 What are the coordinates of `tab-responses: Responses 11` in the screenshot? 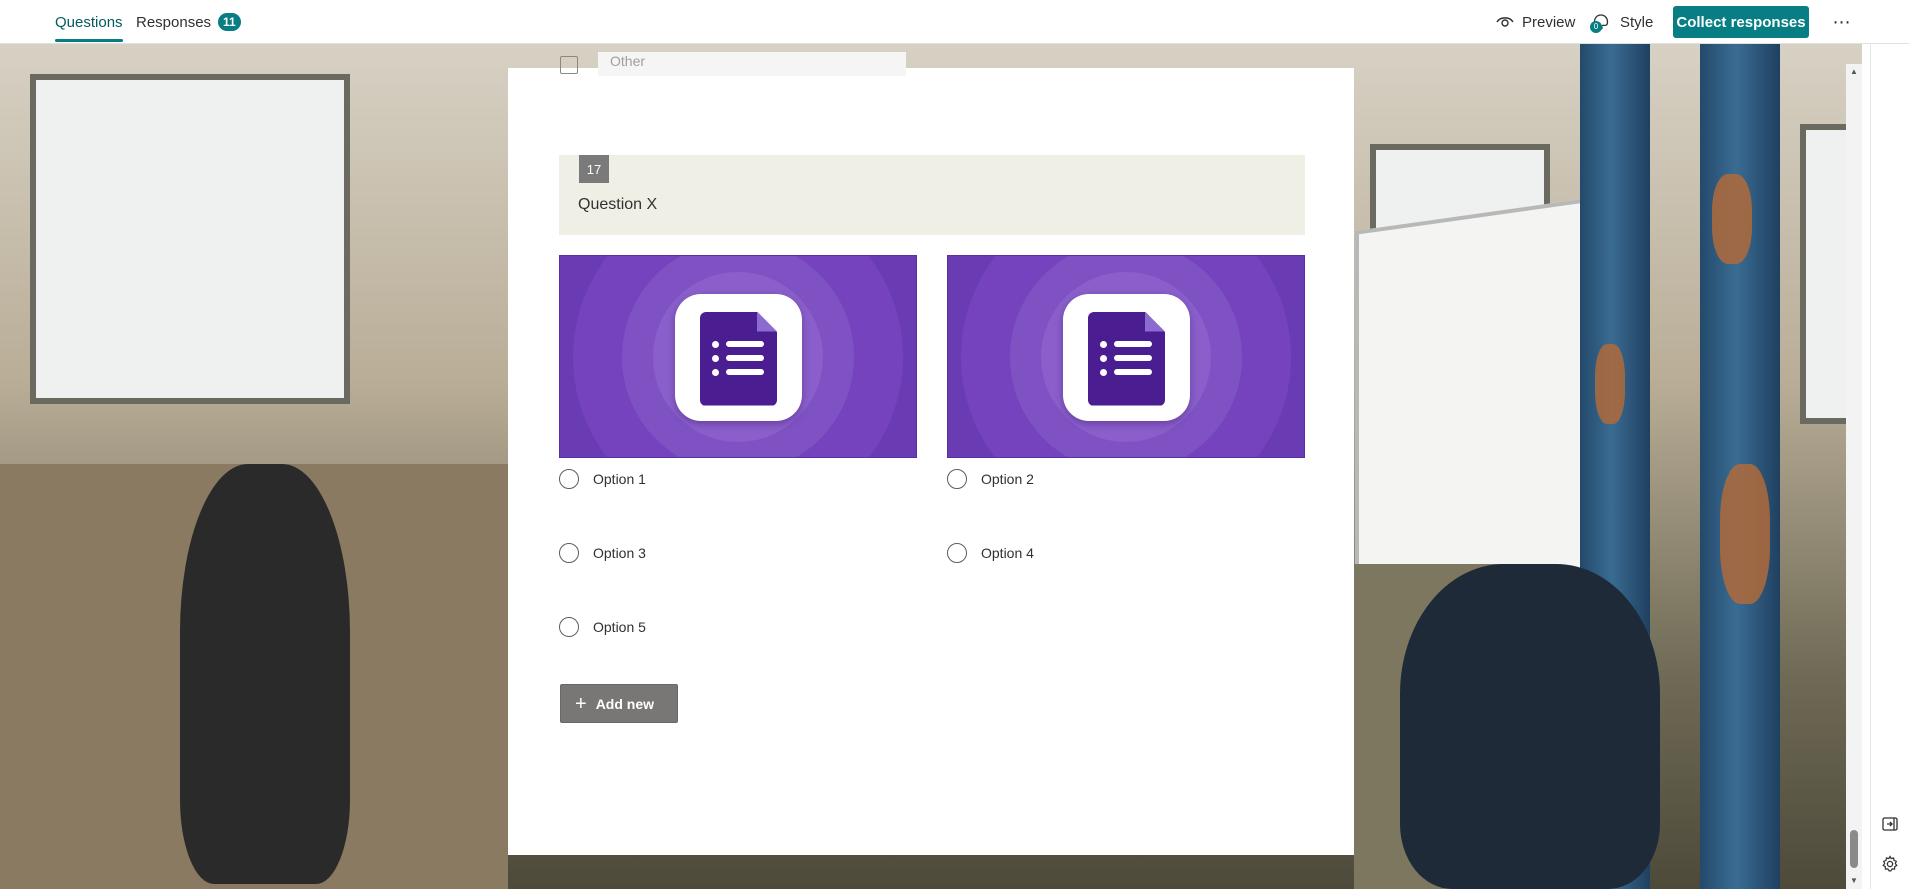 It's located at (188, 22).